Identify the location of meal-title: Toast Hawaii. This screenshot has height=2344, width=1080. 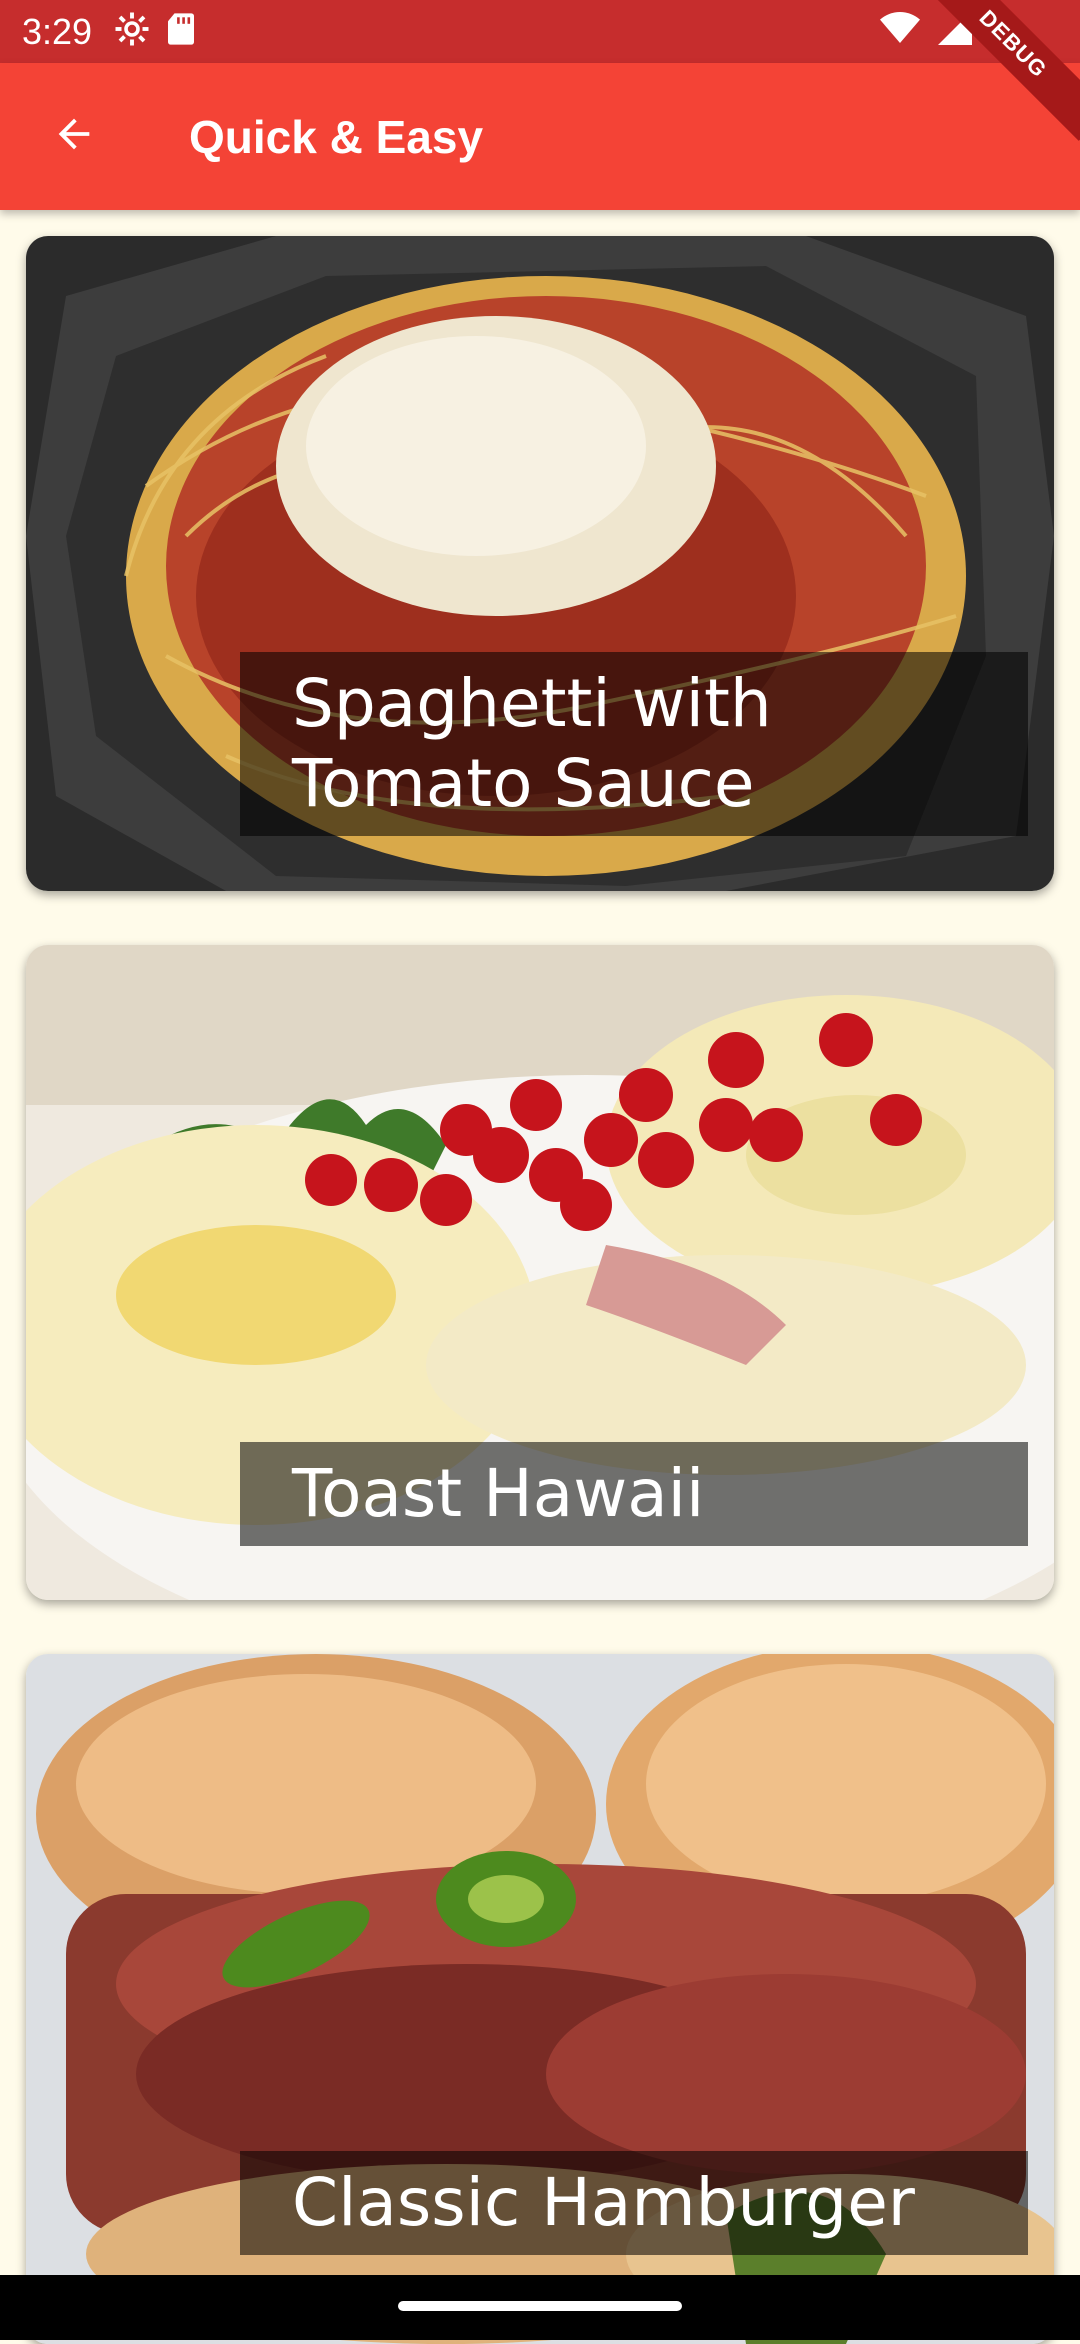
(634, 1494).